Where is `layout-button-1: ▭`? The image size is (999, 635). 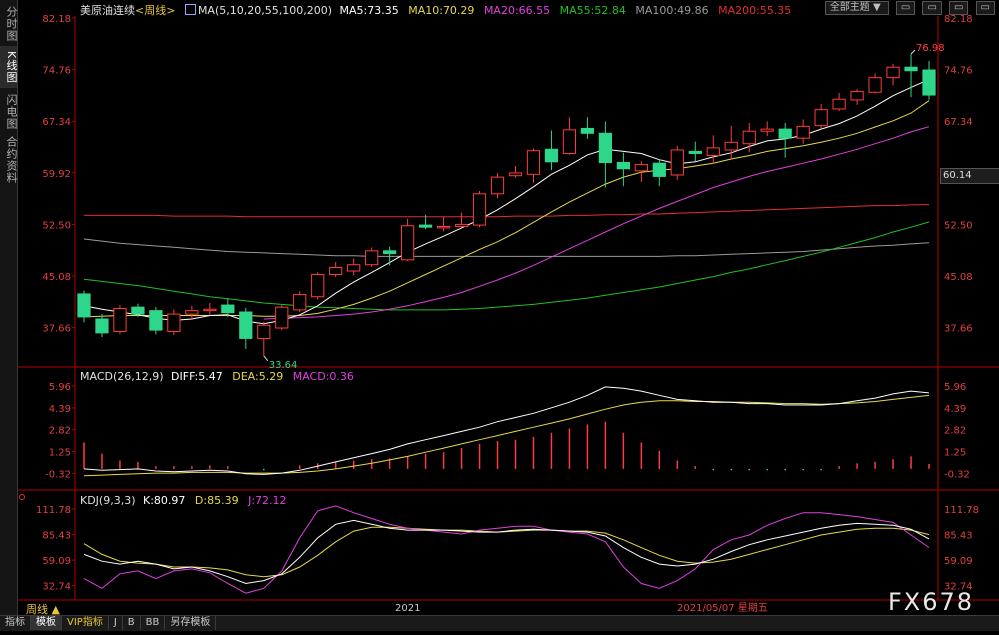 layout-button-1: ▭ is located at coordinates (905, 8).